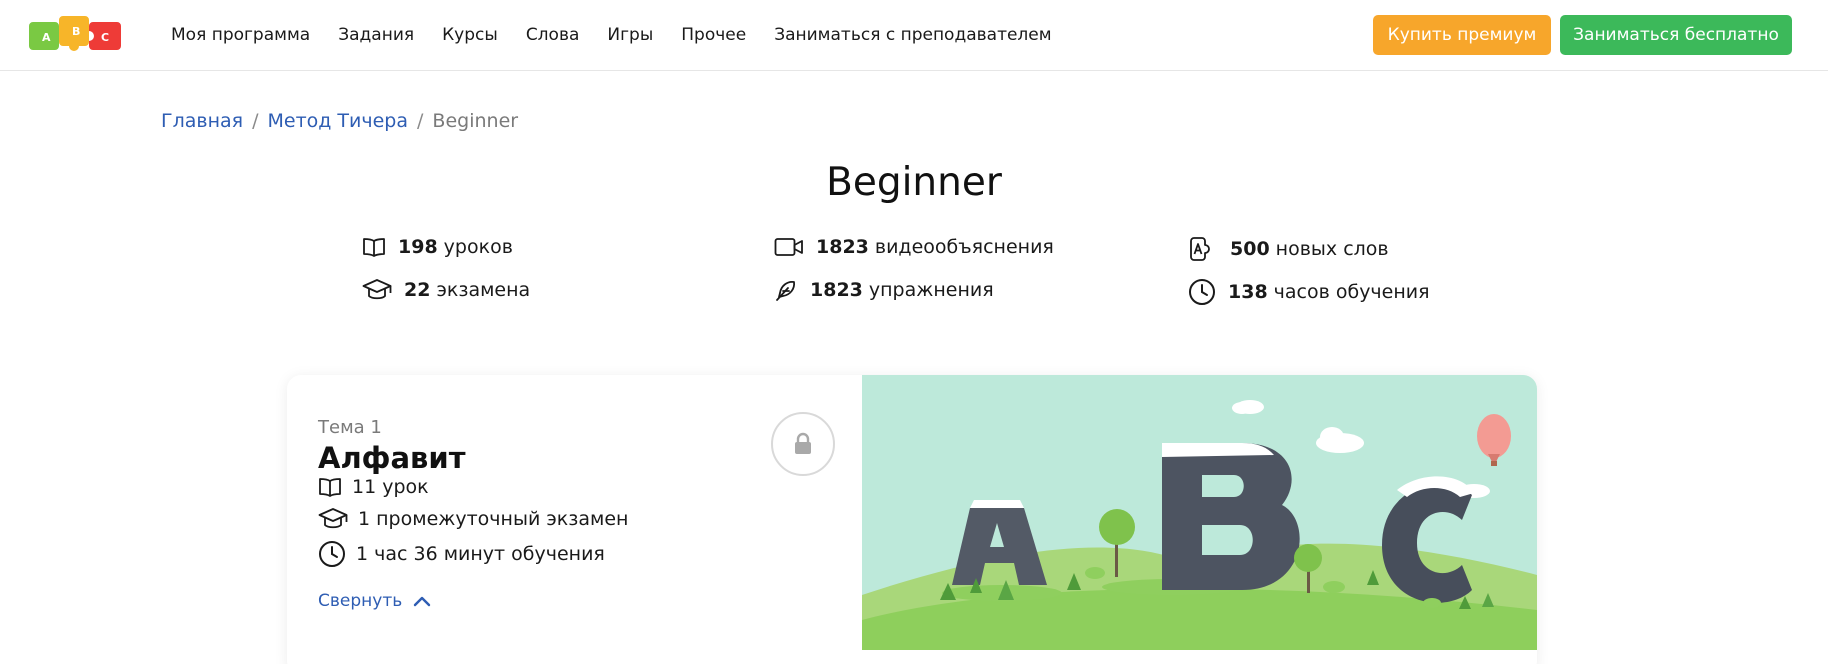 This screenshot has width=1828, height=664. Describe the element at coordinates (630, 35) in the screenshot. I see `nav-games: Игры` at that location.